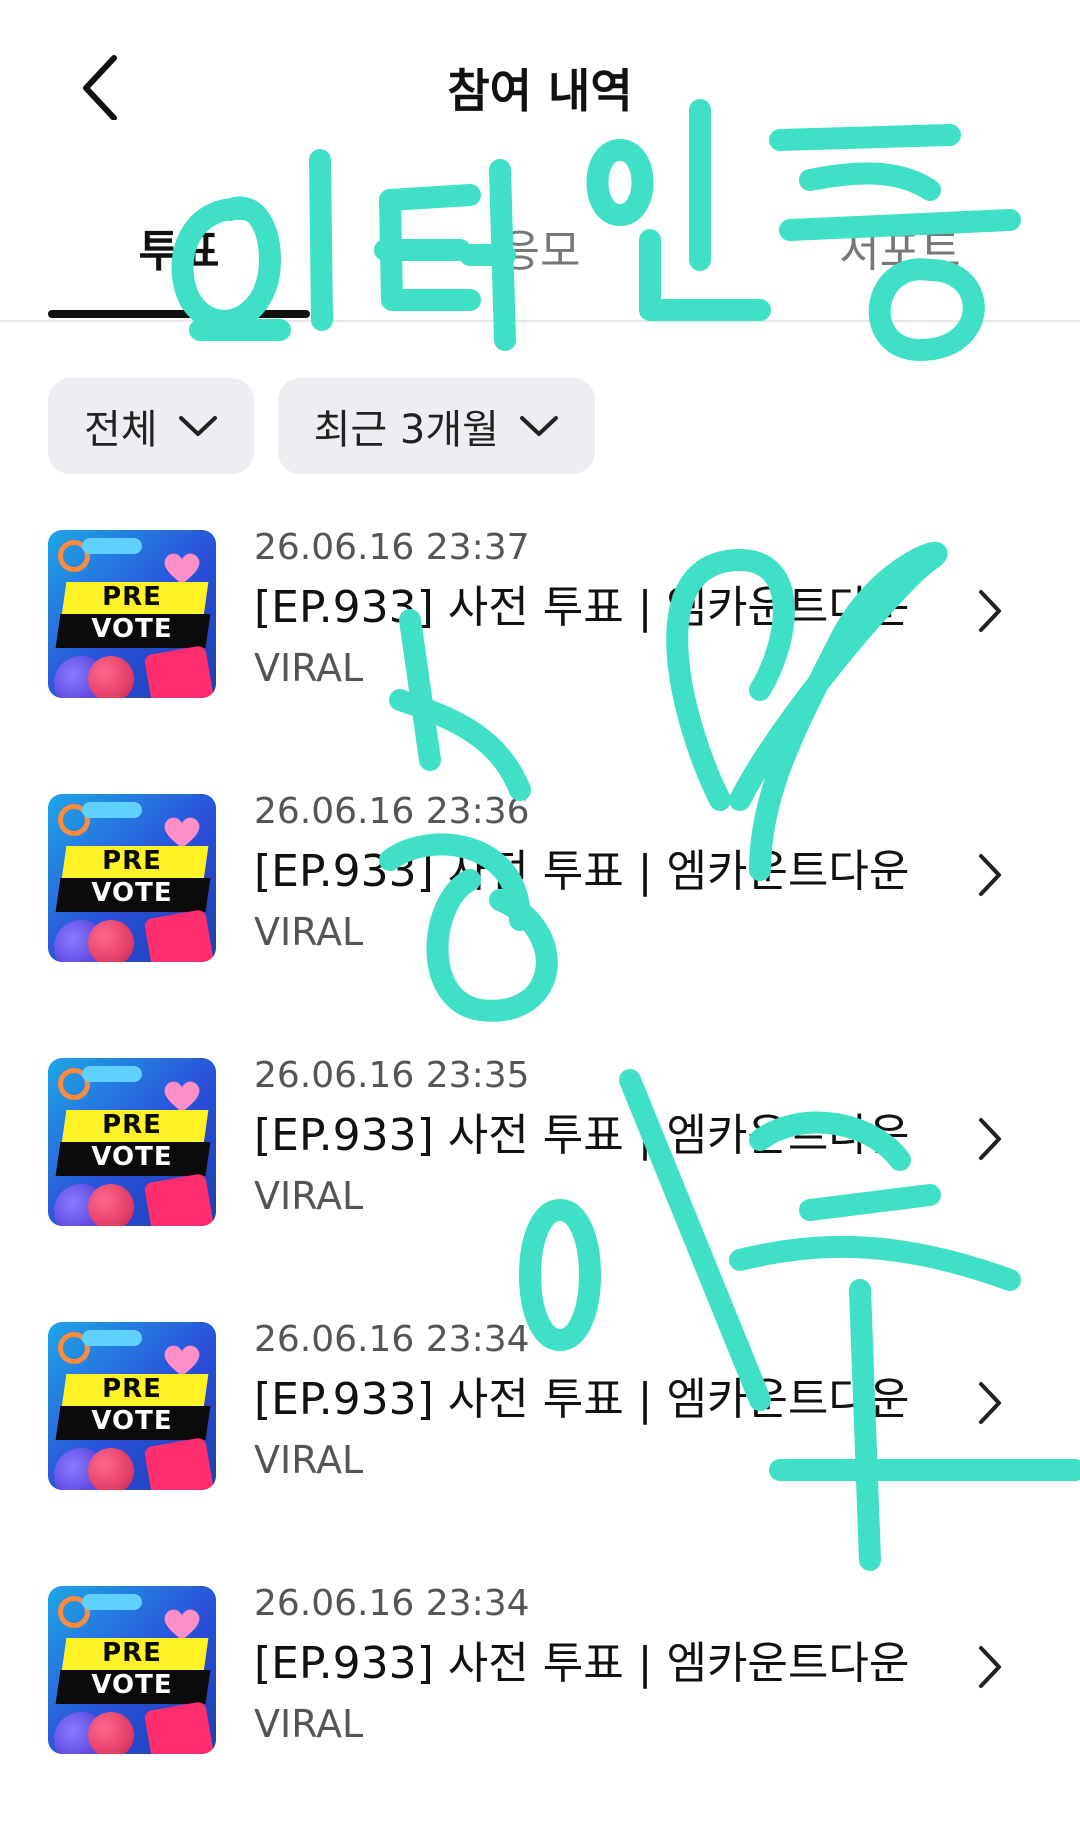 The height and width of the screenshot is (1846, 1080). I want to click on filter-type-label: 전체, so click(121, 430).